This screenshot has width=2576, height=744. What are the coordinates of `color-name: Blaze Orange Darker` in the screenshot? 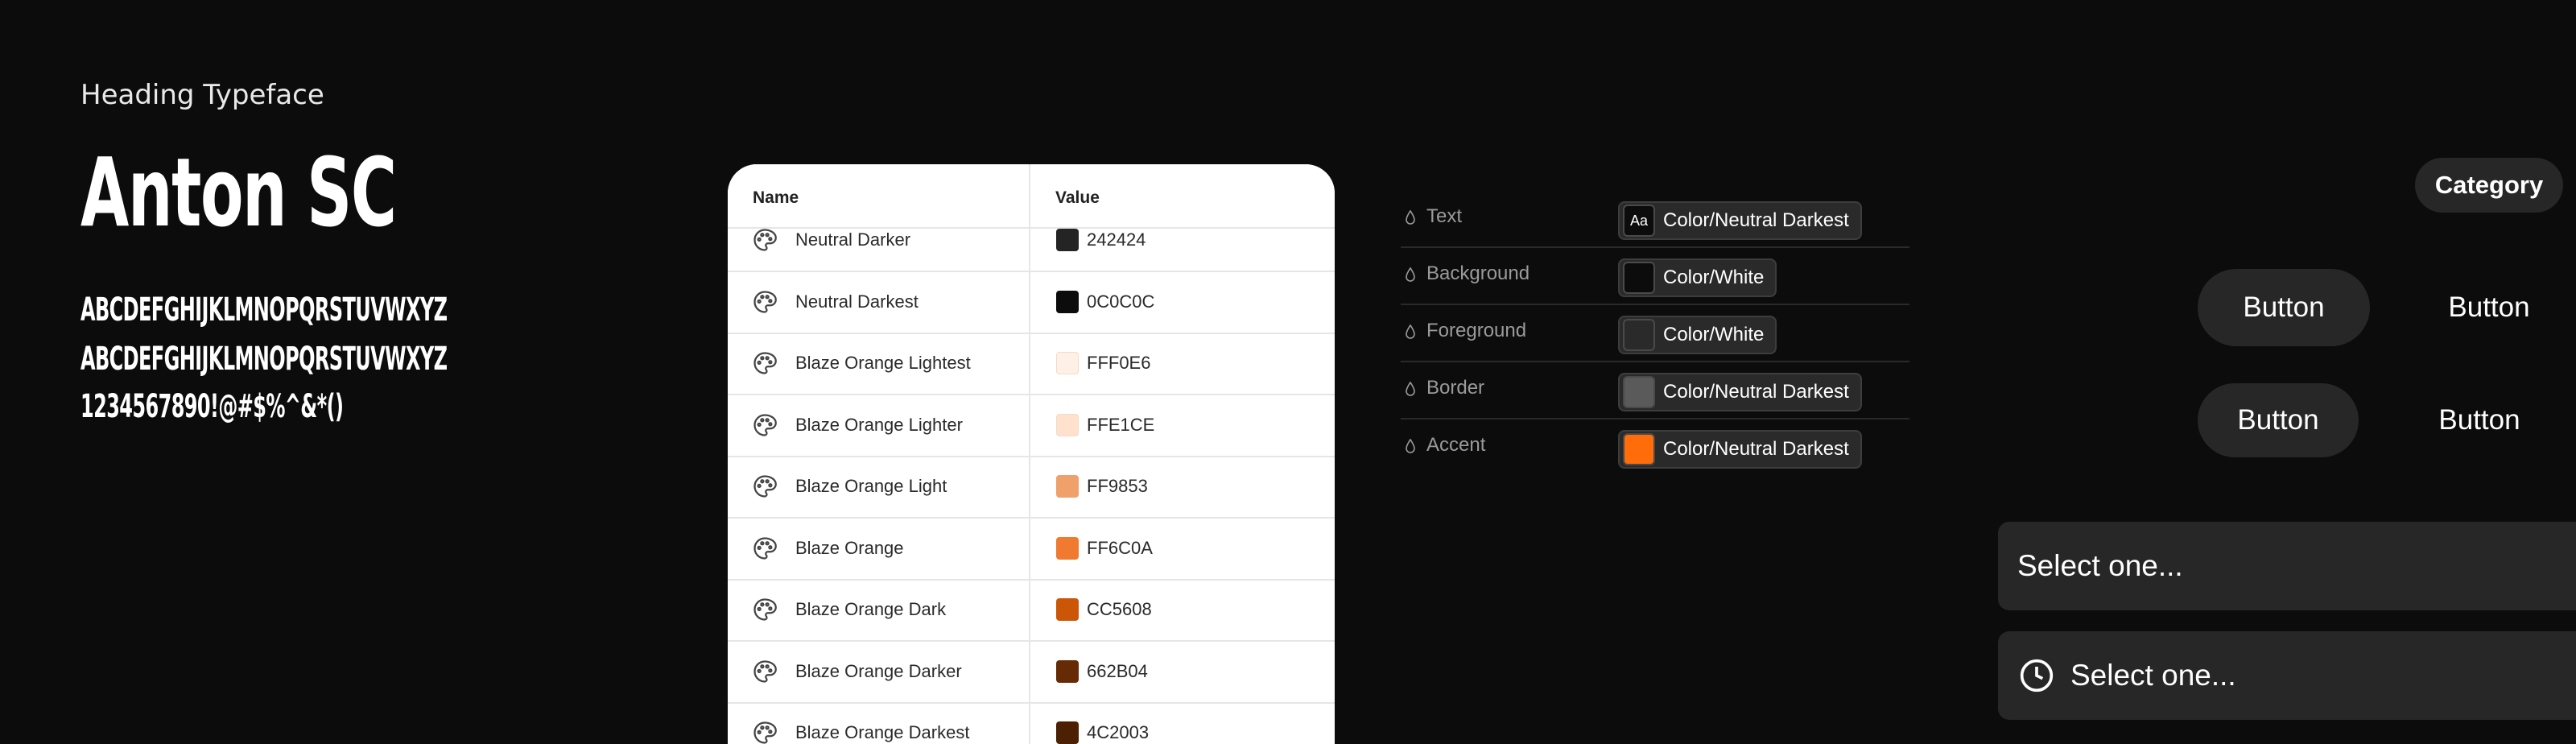 It's located at (878, 671).